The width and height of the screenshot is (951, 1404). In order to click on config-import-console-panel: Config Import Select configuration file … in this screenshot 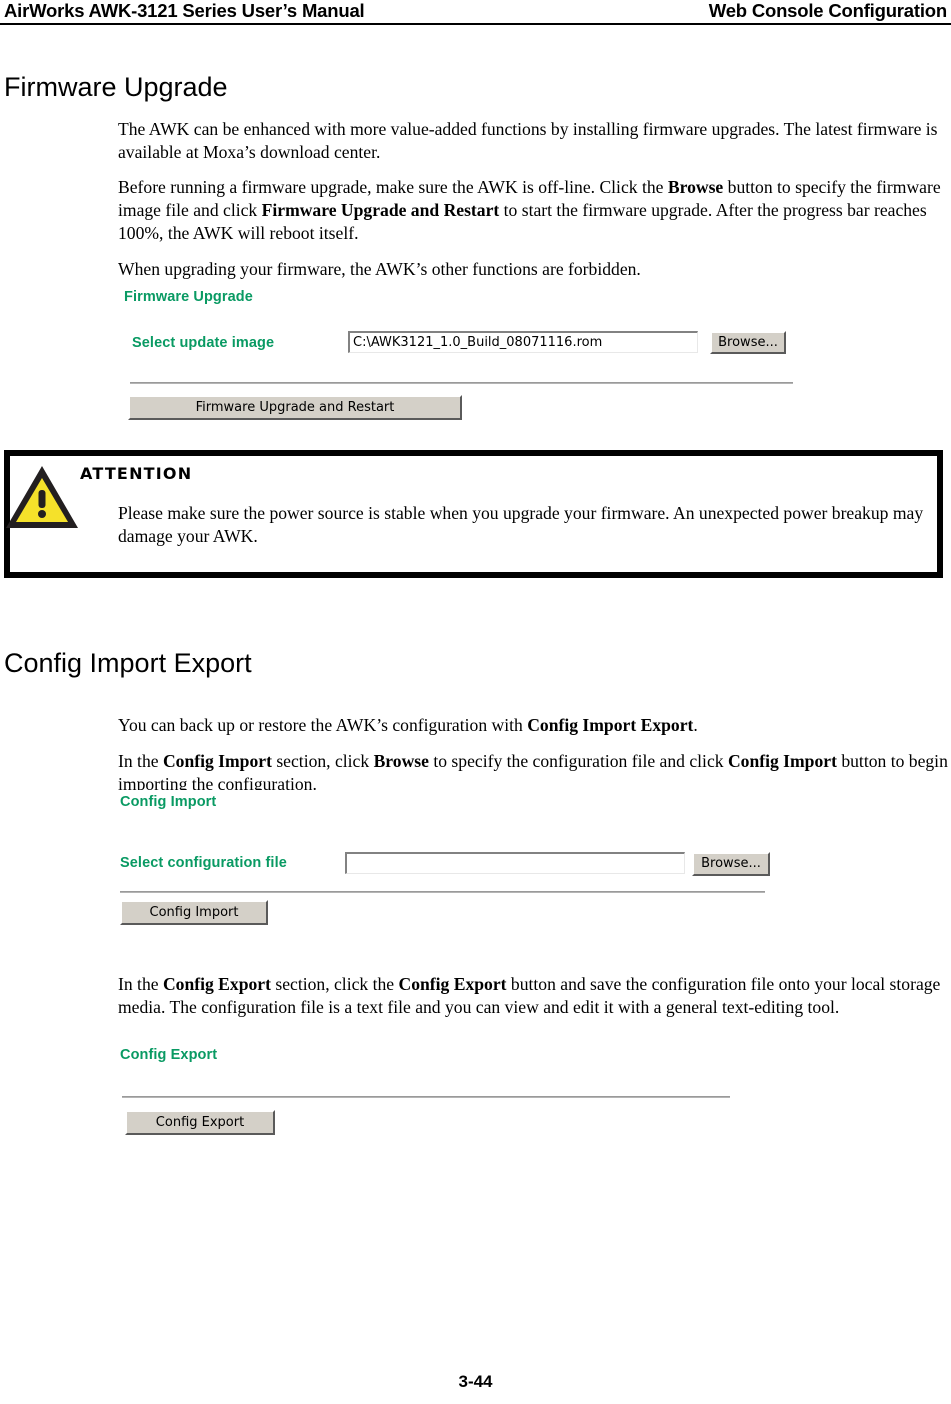, I will do `click(460, 860)`.